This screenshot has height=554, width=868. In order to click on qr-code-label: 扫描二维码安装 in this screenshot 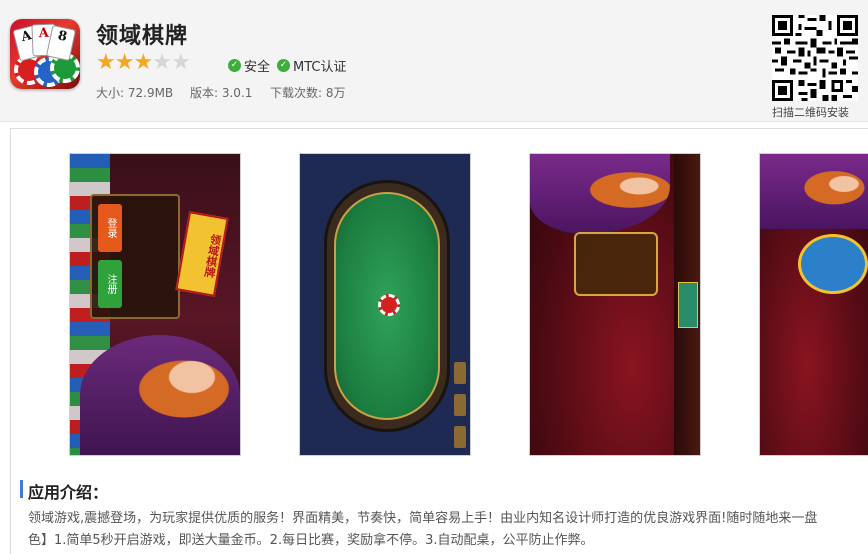, I will do `click(810, 112)`.